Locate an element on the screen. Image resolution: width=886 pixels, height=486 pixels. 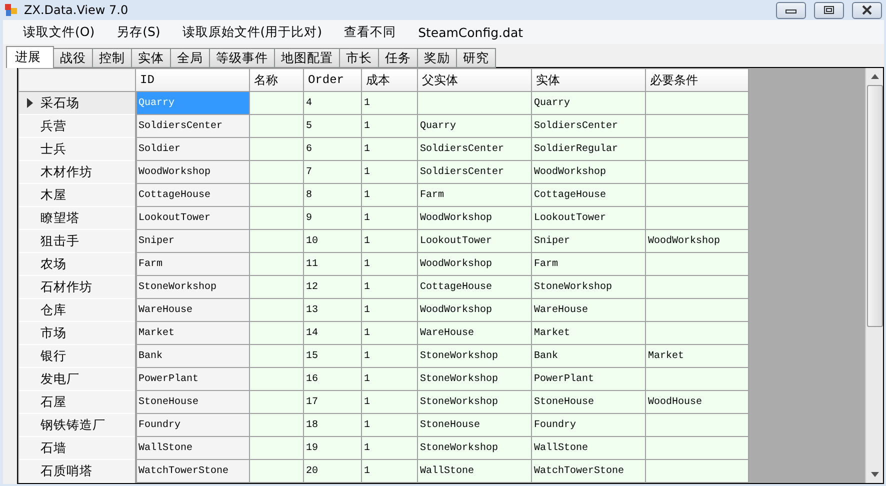
row-header: 兵营 is located at coordinates (77, 126).